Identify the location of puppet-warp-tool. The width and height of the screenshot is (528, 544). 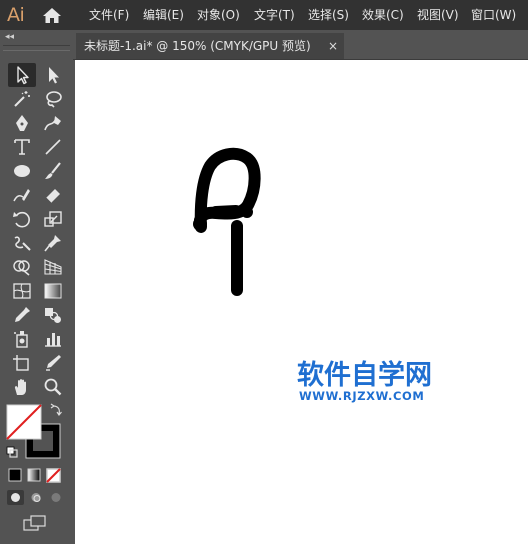
(53, 243).